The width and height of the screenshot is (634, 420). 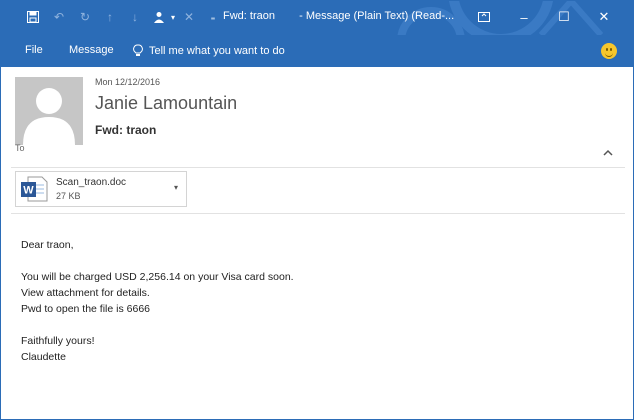 What do you see at coordinates (126, 130) in the screenshot?
I see `message-subject: Fwd: traon` at bounding box center [126, 130].